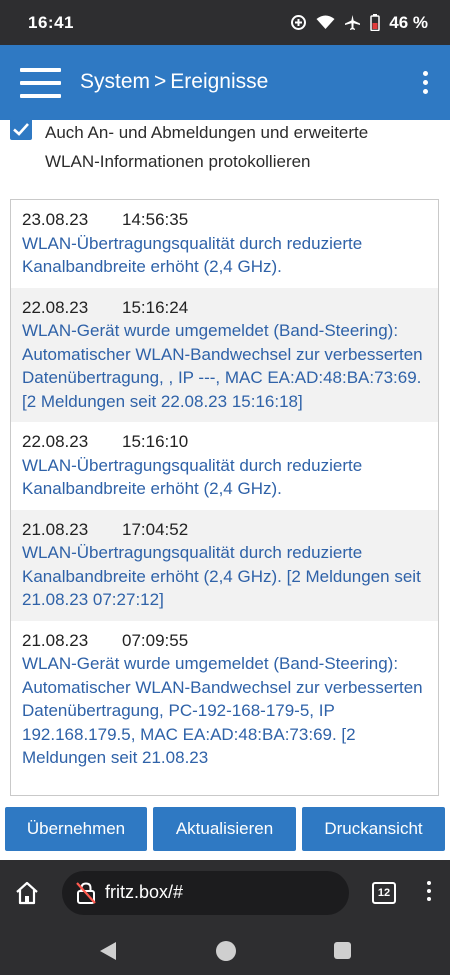 The height and width of the screenshot is (975, 450). I want to click on status-bar: 16:41 46 %, so click(225, 22).